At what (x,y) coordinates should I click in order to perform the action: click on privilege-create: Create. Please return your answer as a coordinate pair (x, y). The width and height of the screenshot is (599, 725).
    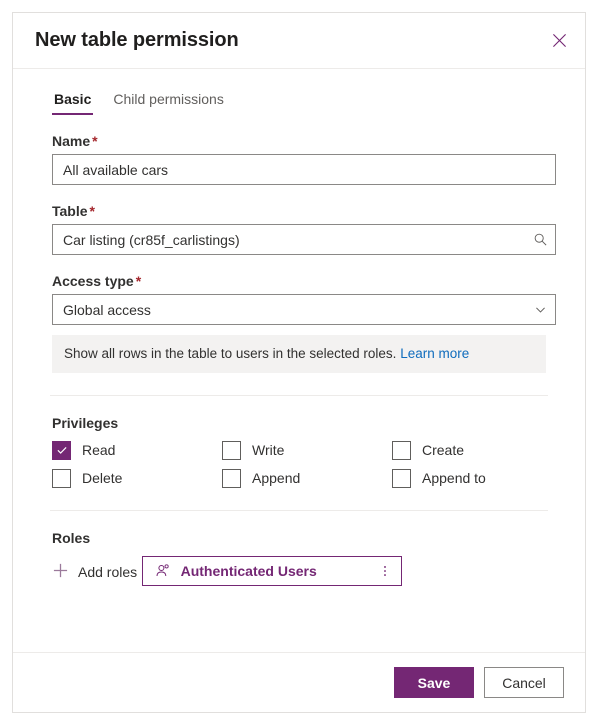
    Looking at the image, I should click on (470, 450).